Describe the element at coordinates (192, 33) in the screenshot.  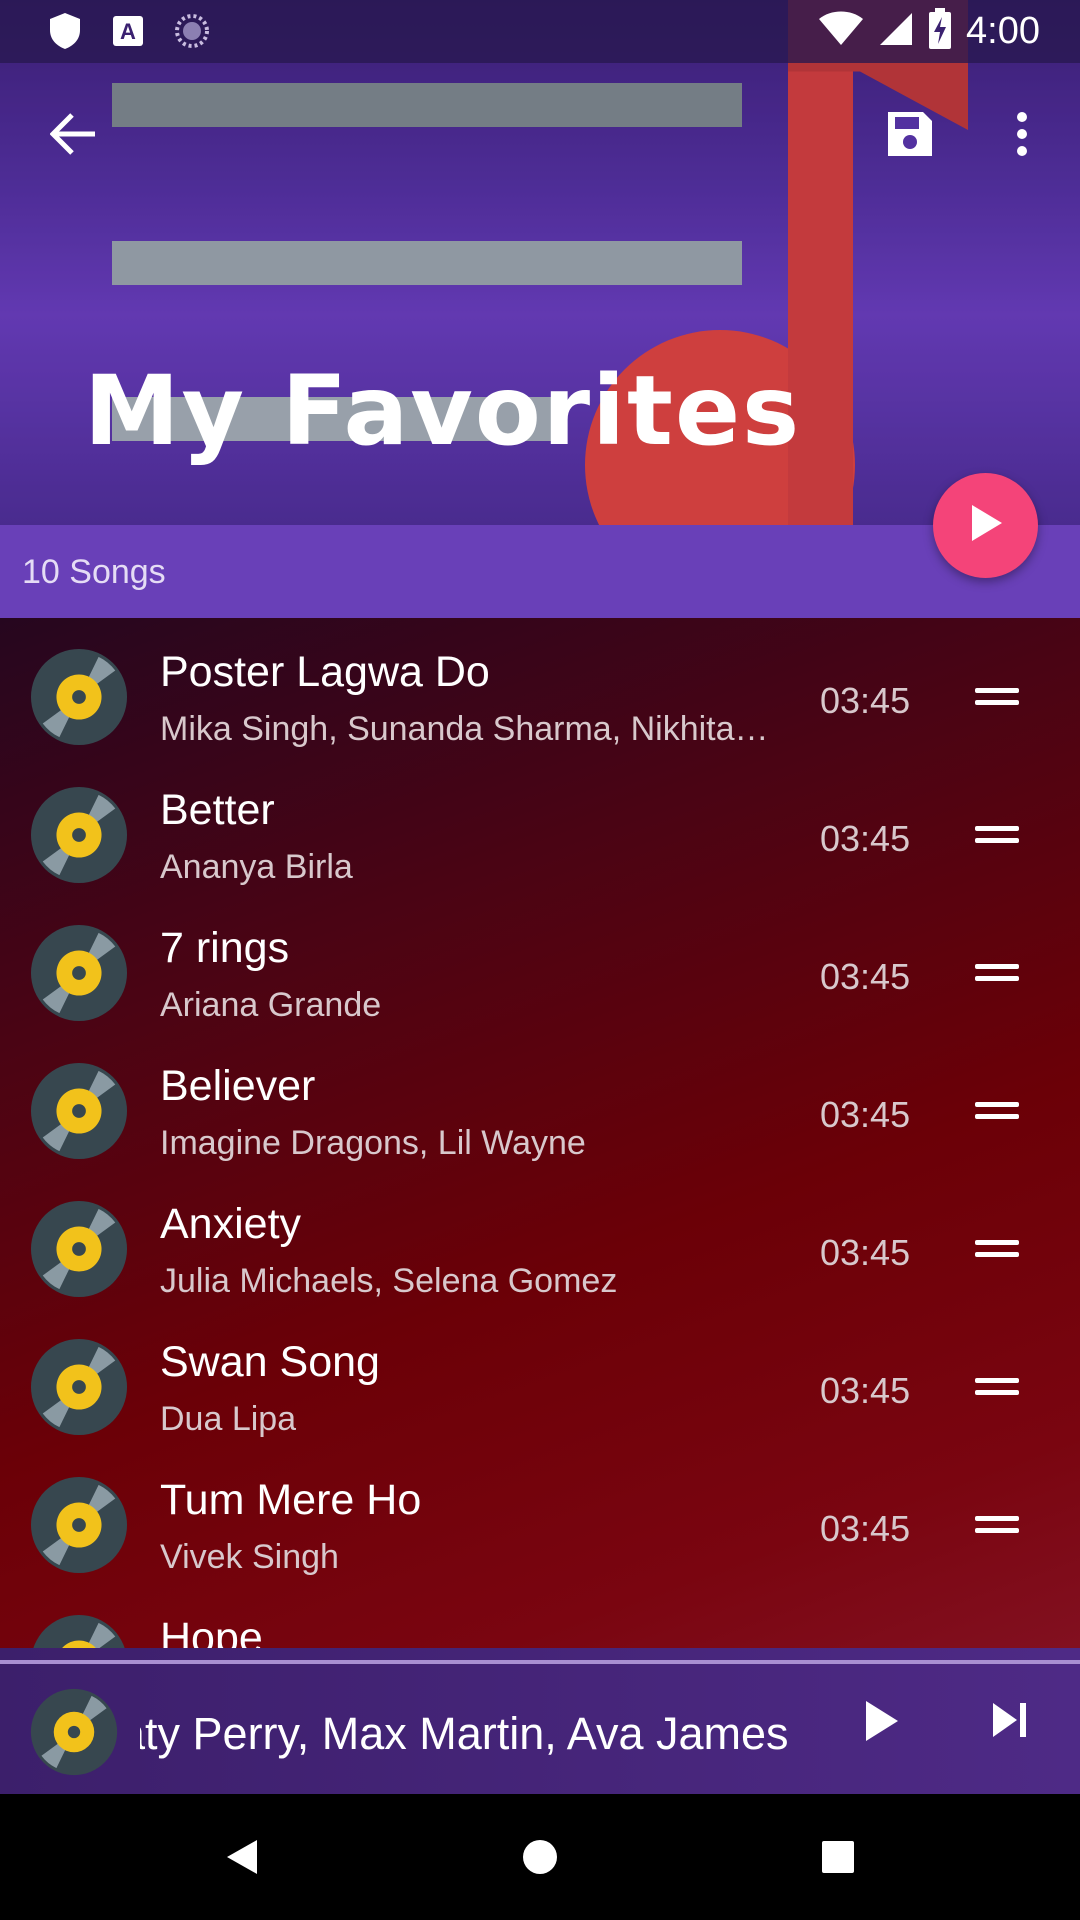
I see `loading-icon` at that location.